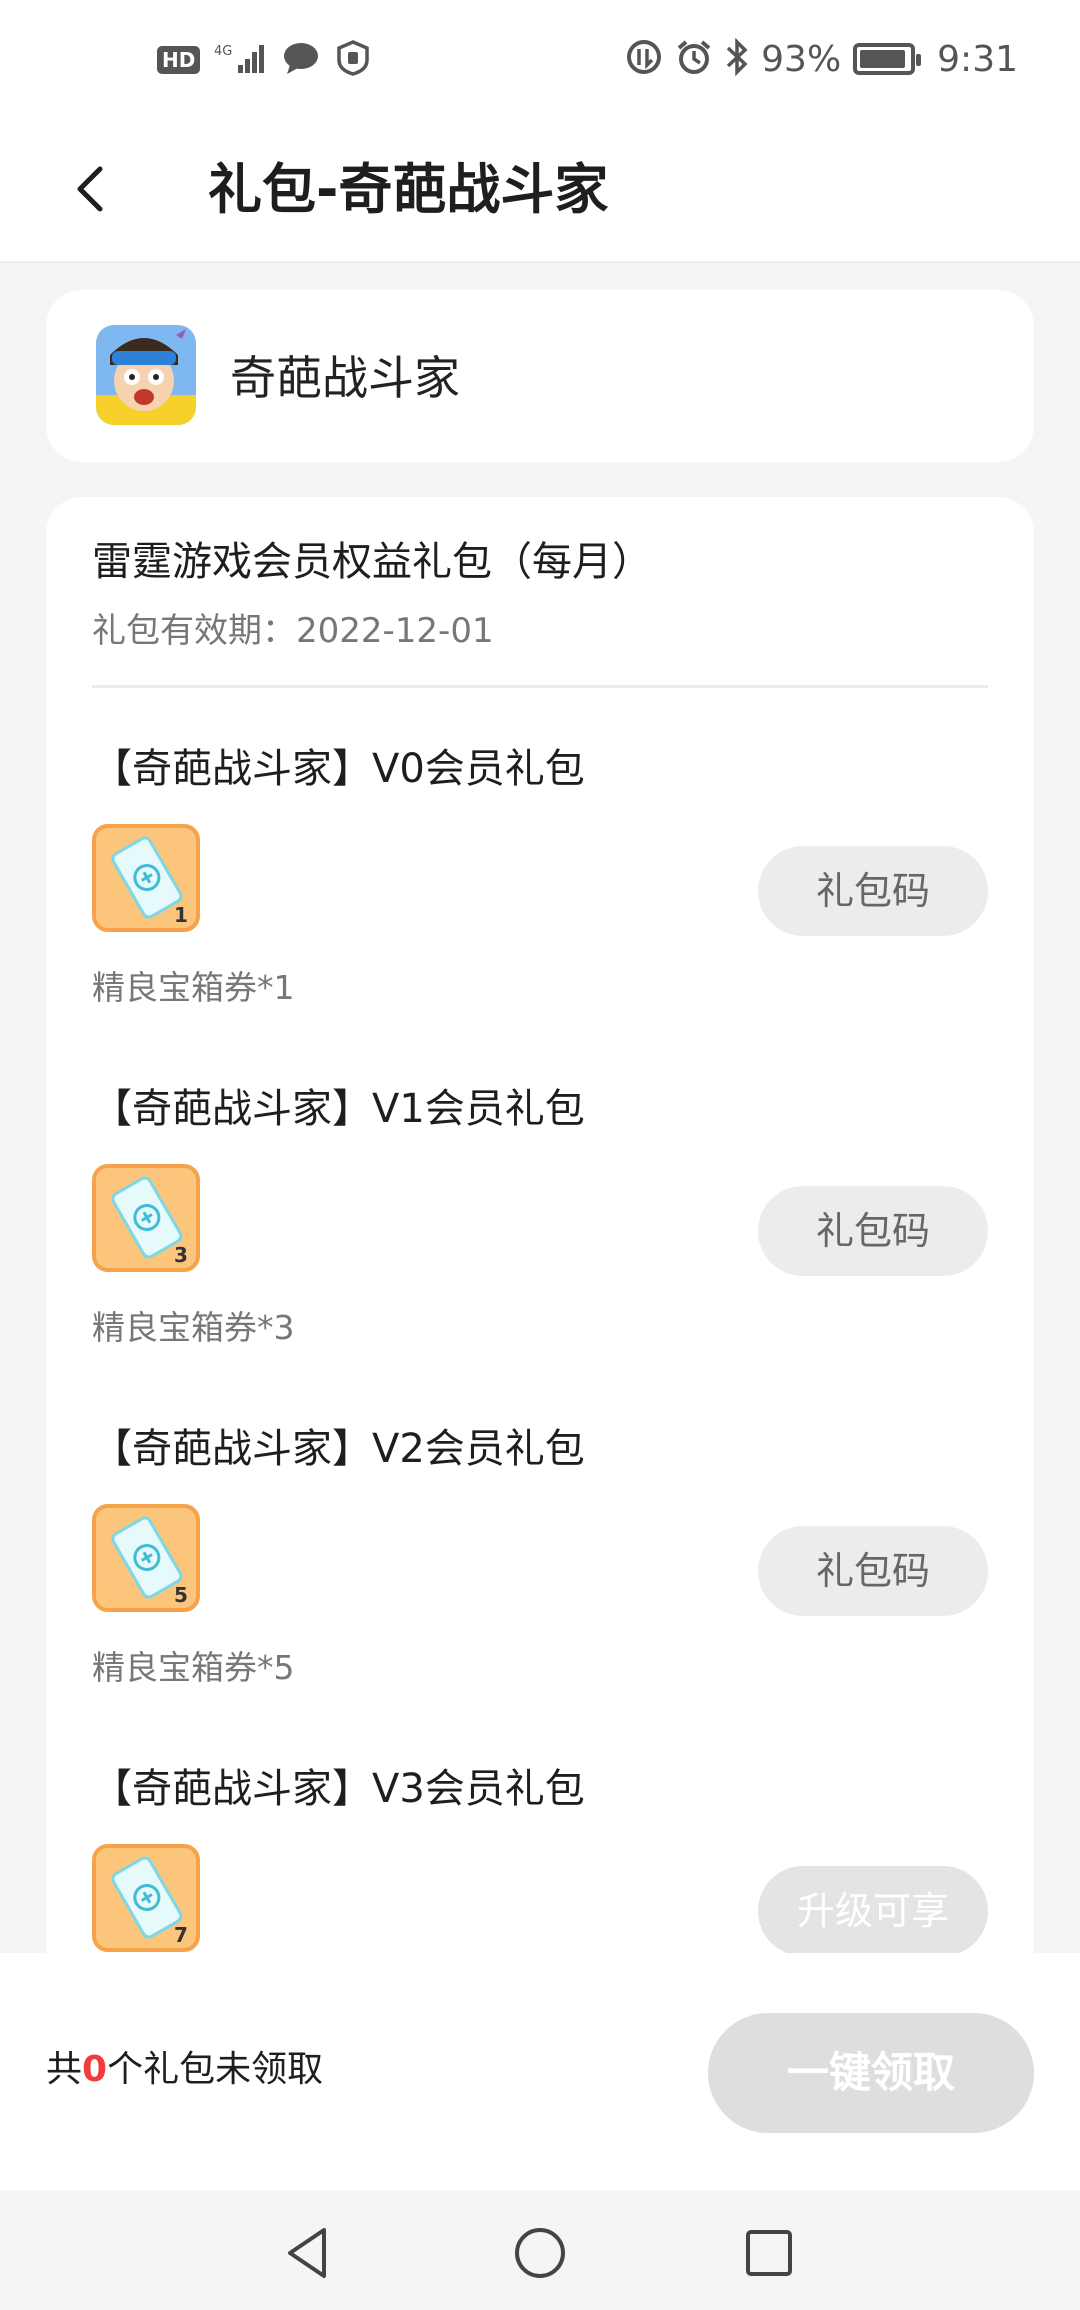 The image size is (1080, 2310). I want to click on status-left: HD 4G, so click(264, 60).